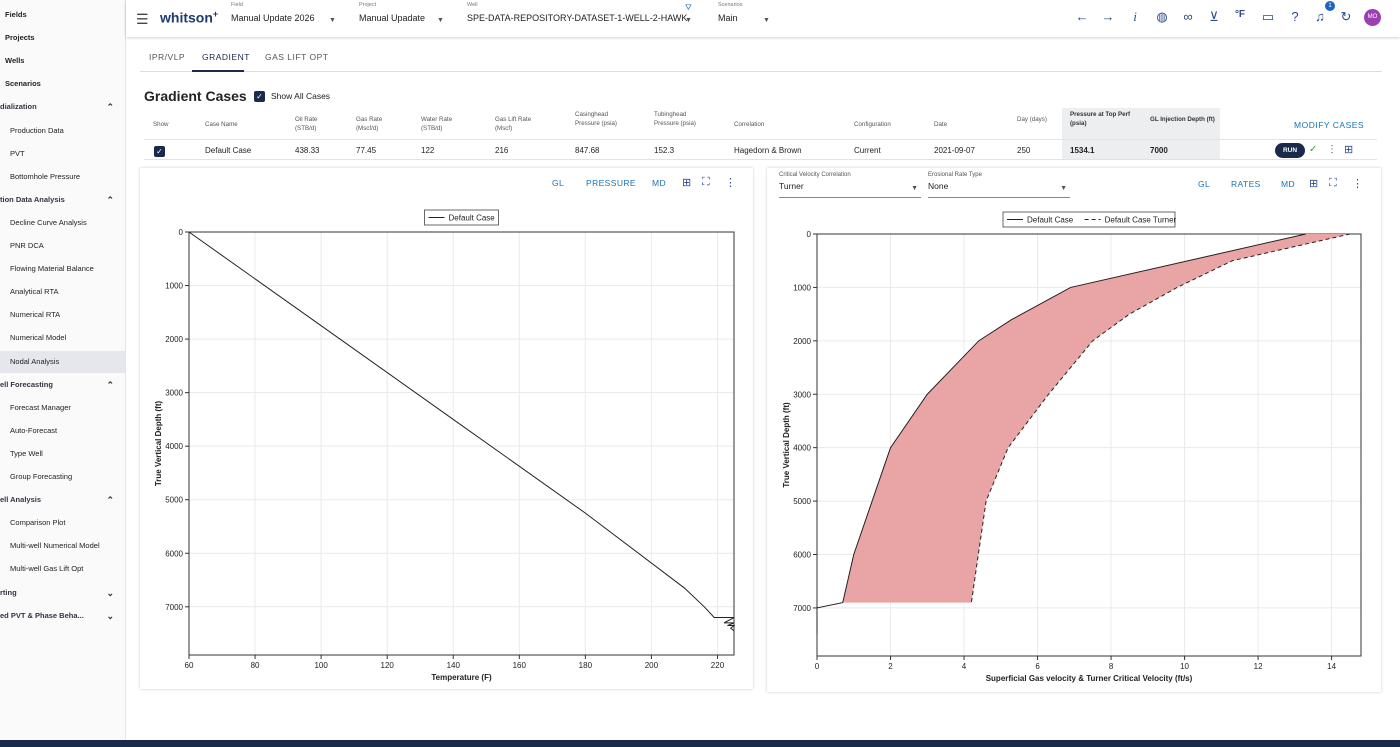 The image size is (1400, 747). Describe the element at coordinates (404, 13) in the screenshot. I see `project-select: Project Manual Upadate ▼` at that location.